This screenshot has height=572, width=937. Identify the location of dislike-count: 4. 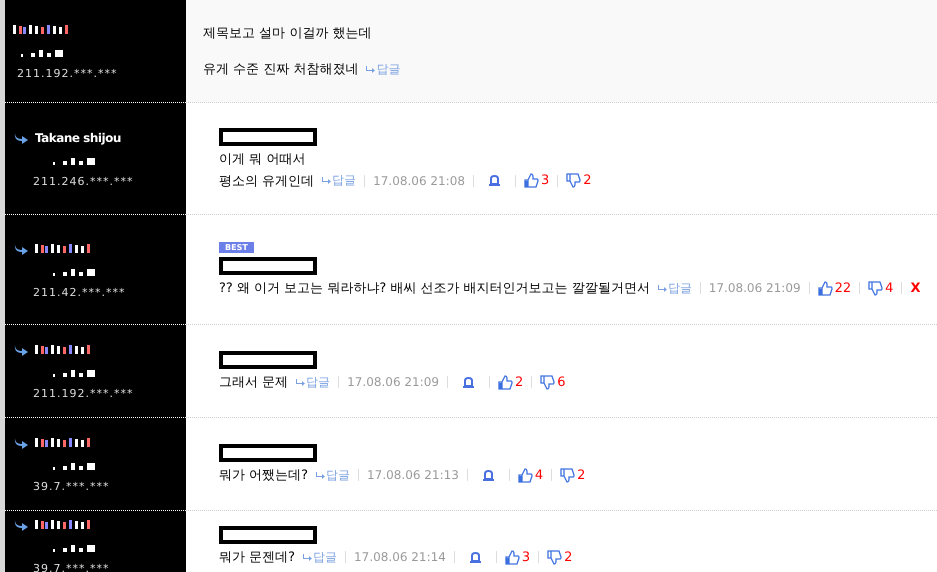
(889, 288).